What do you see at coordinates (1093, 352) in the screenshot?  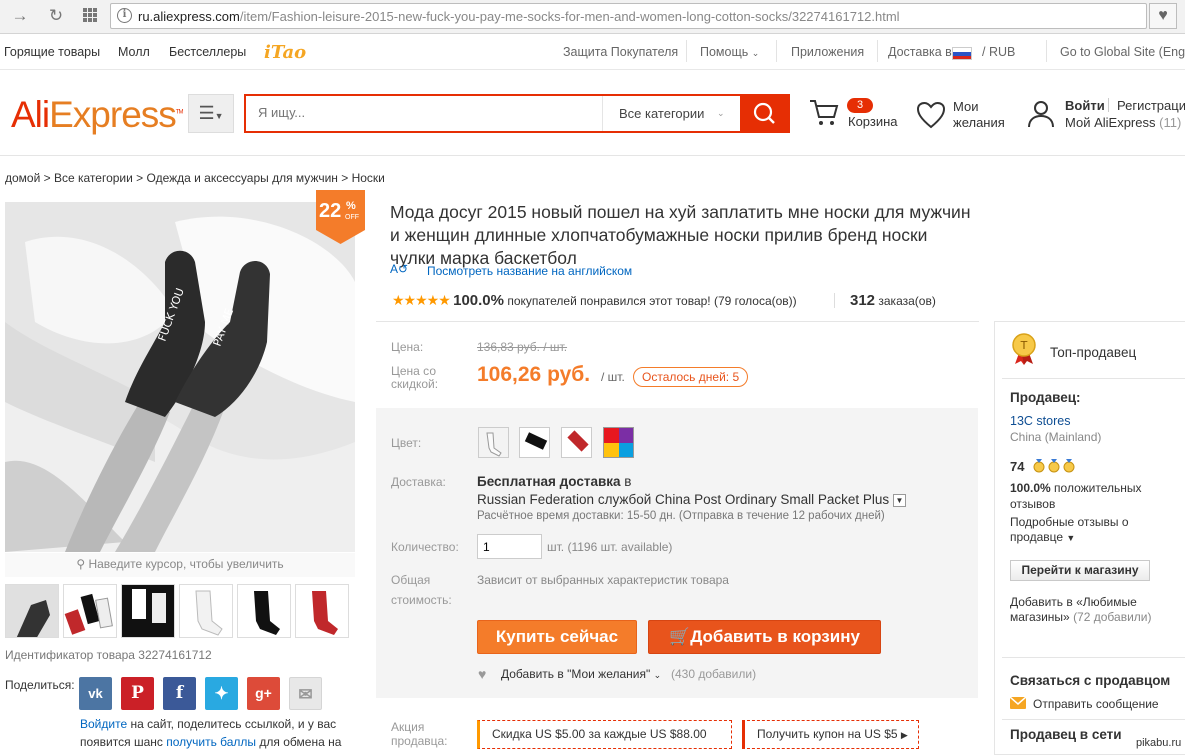 I see `top-seller-label: Топ-продавец` at bounding box center [1093, 352].